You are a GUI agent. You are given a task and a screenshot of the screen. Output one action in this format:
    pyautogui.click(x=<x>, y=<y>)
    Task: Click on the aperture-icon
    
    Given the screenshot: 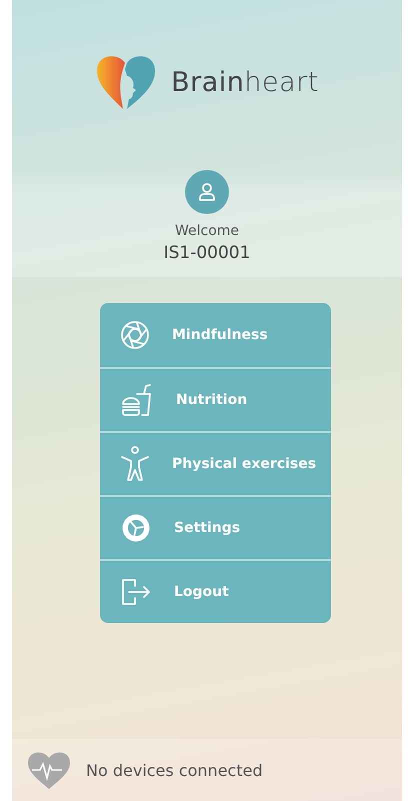 What is the action you would take?
    pyautogui.click(x=135, y=335)
    